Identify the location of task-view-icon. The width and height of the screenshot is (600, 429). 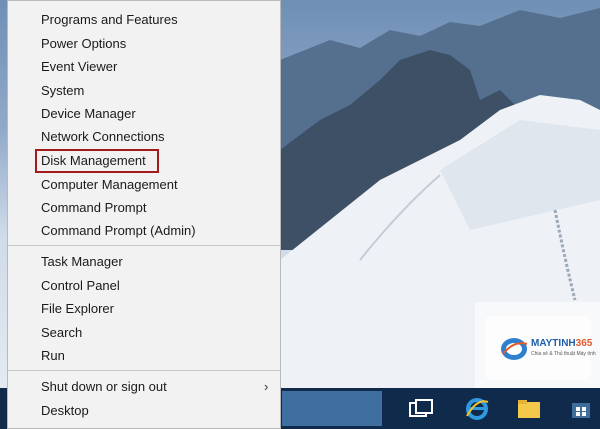
(421, 409).